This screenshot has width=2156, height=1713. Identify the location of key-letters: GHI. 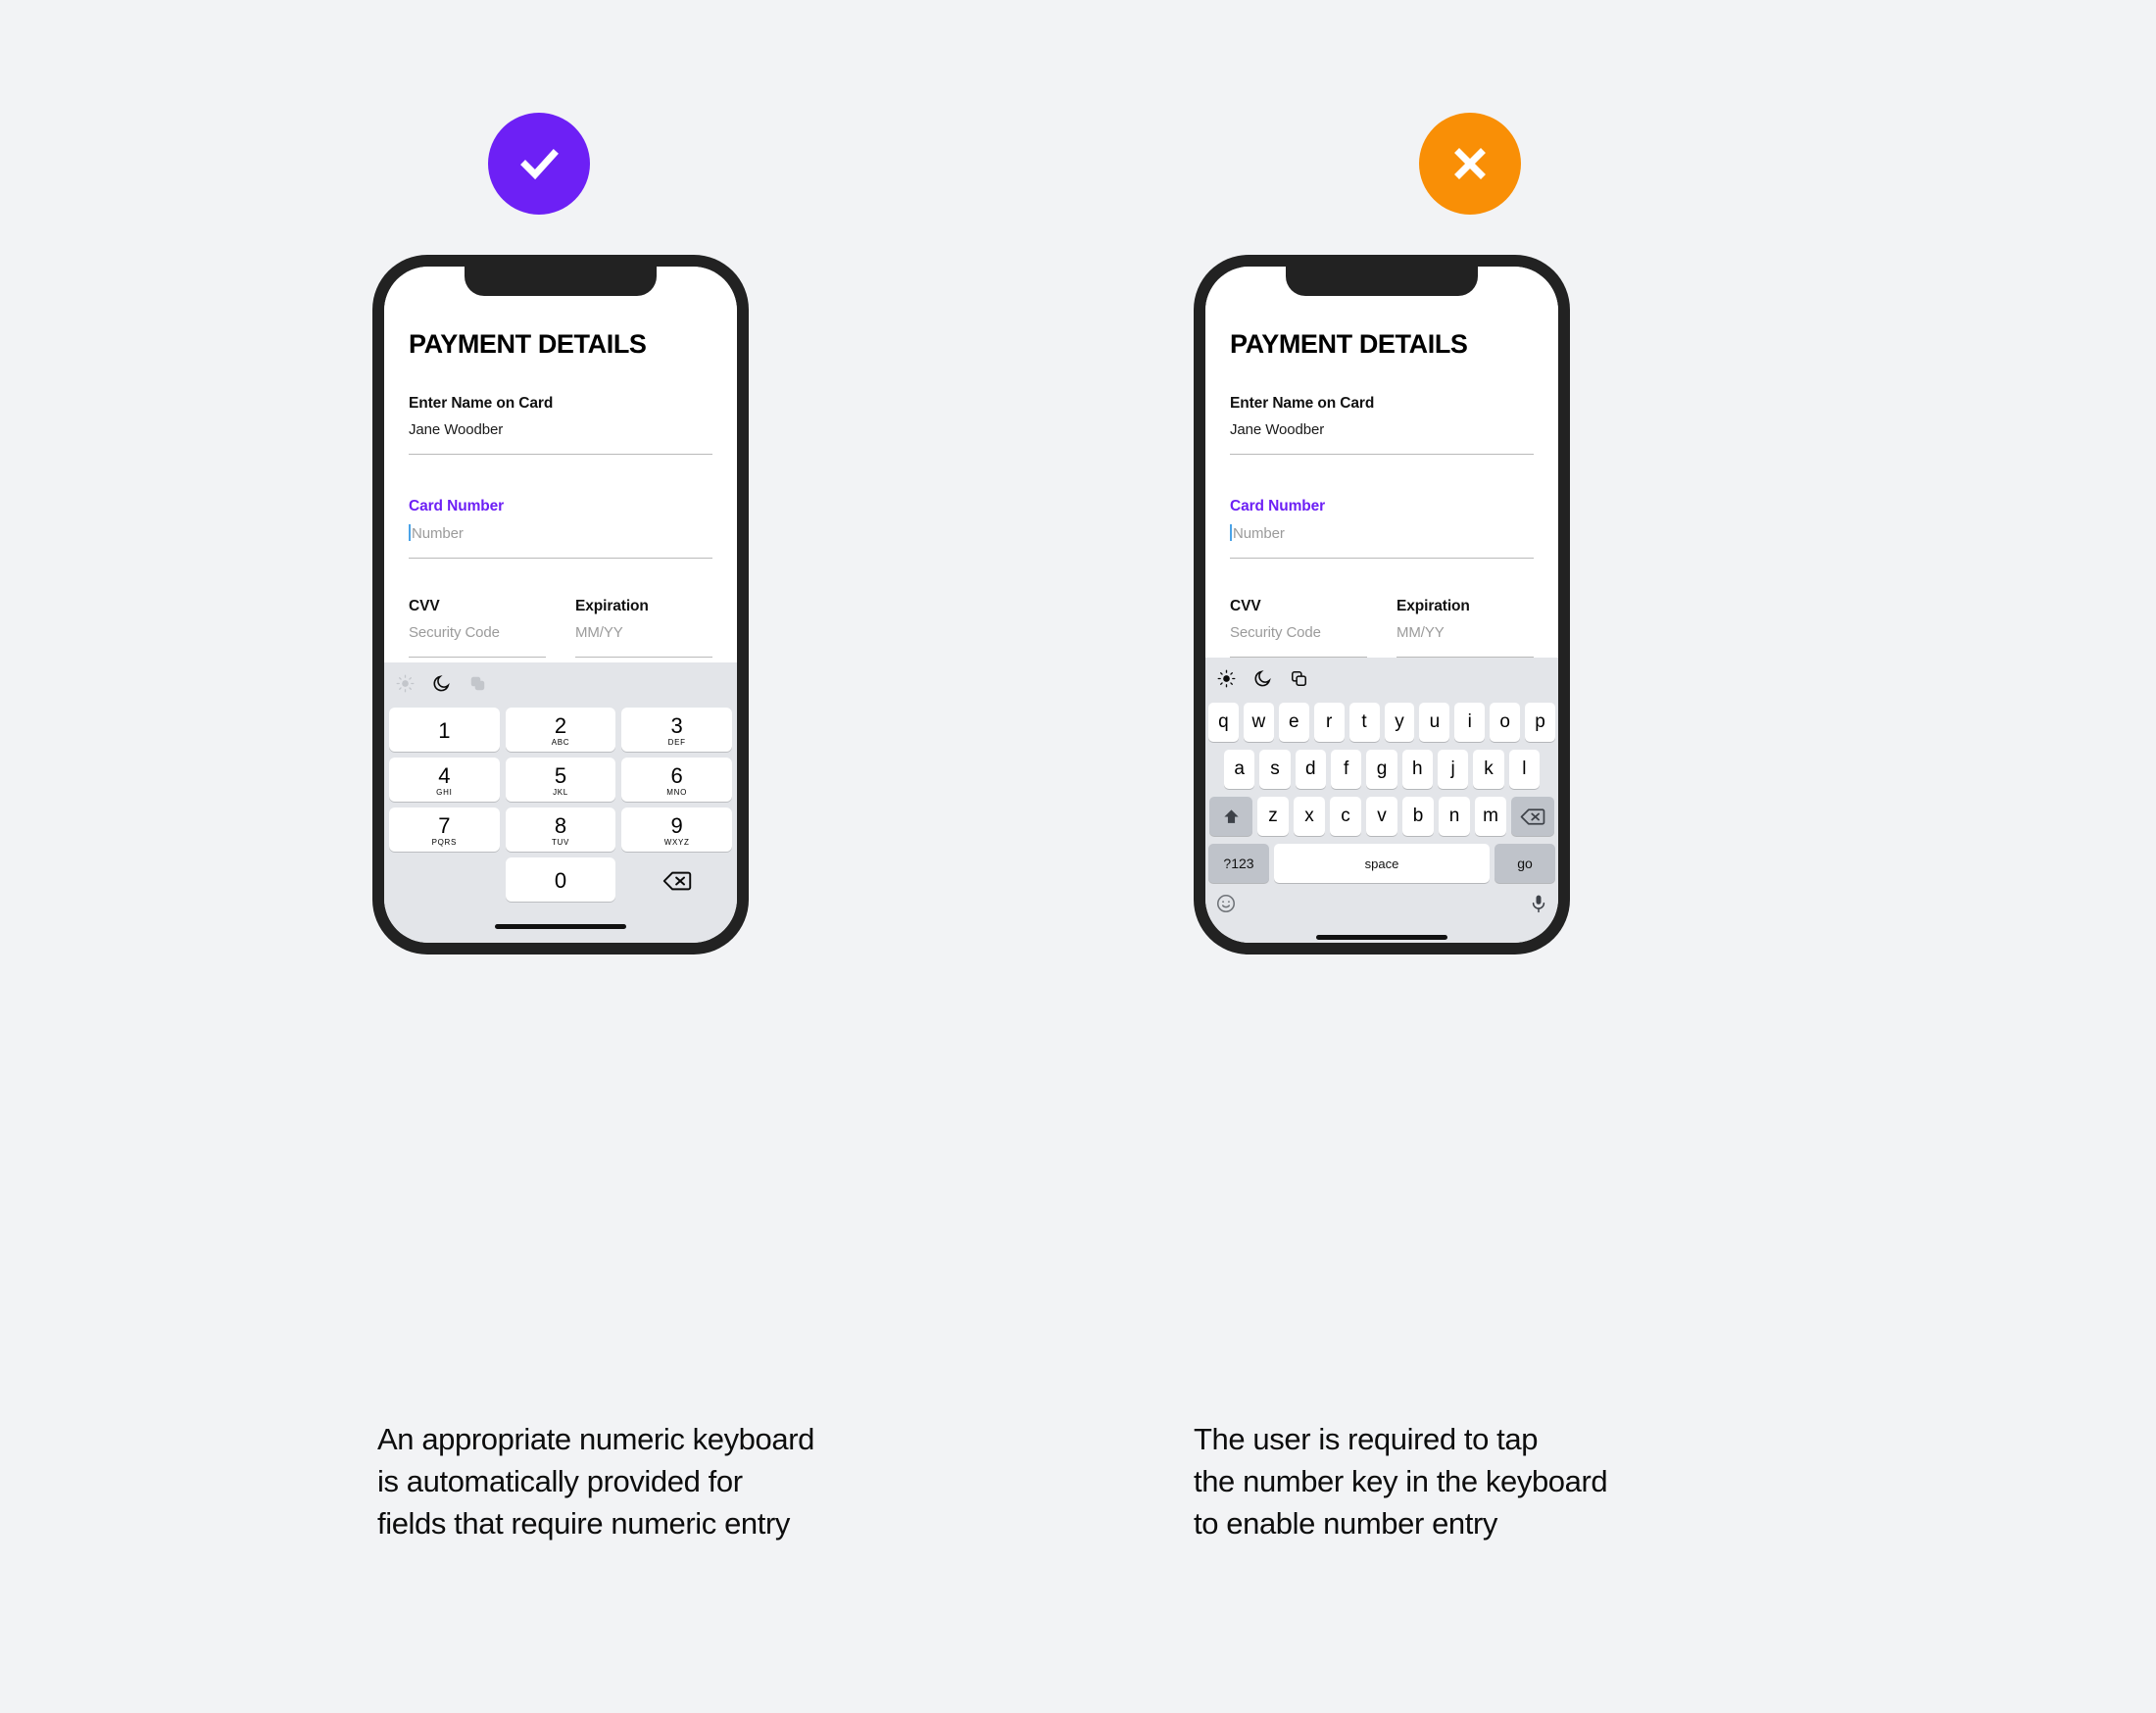
(444, 792).